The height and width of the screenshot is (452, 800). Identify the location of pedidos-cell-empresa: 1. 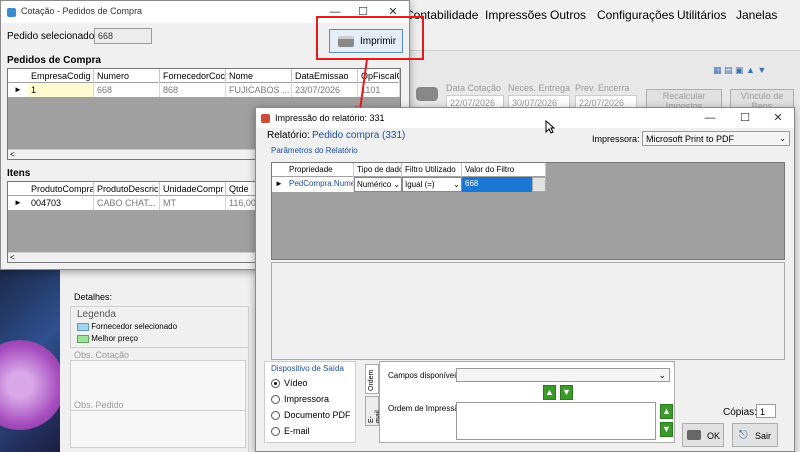
(61, 90).